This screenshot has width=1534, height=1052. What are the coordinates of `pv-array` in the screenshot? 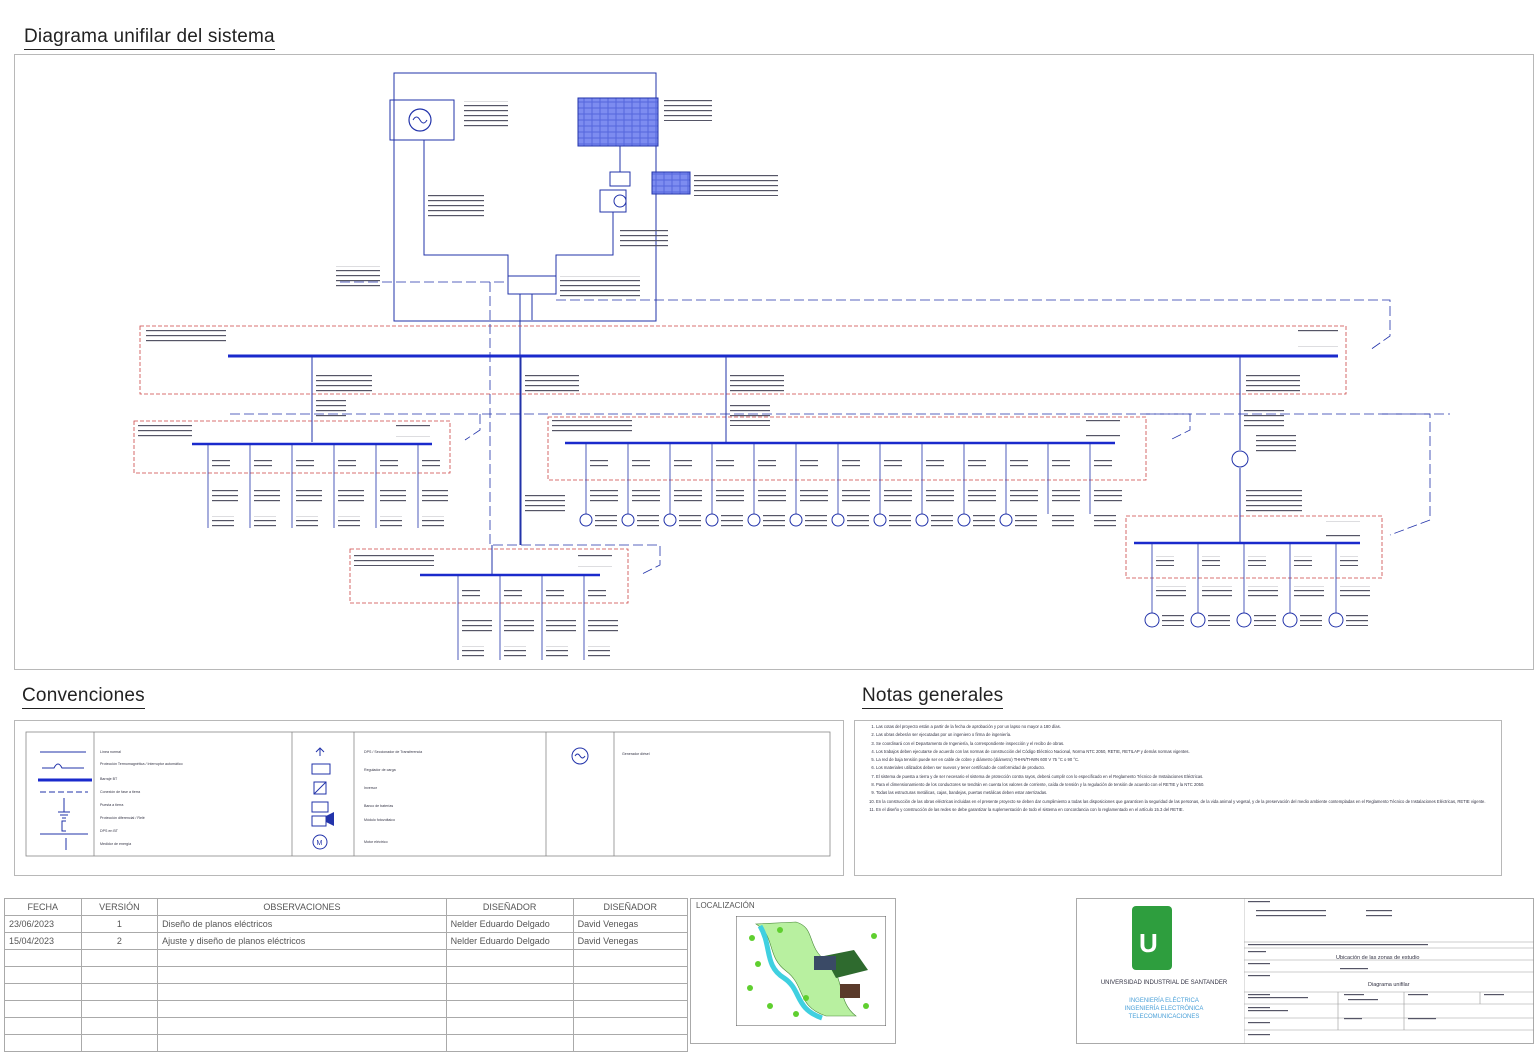 It's located at (618, 122).